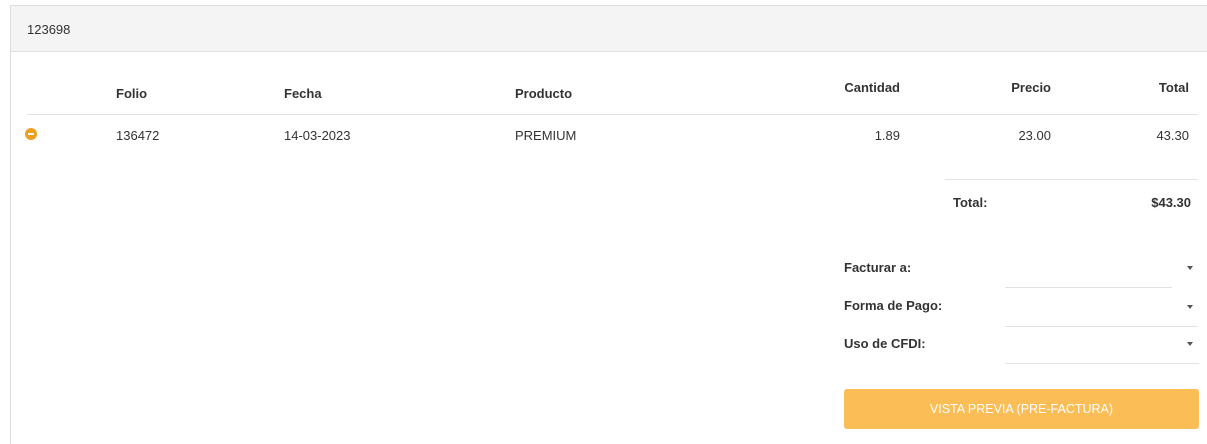 The width and height of the screenshot is (1207, 444). Describe the element at coordinates (1102, 344) in the screenshot. I see `uso-cfdi-select` at that location.